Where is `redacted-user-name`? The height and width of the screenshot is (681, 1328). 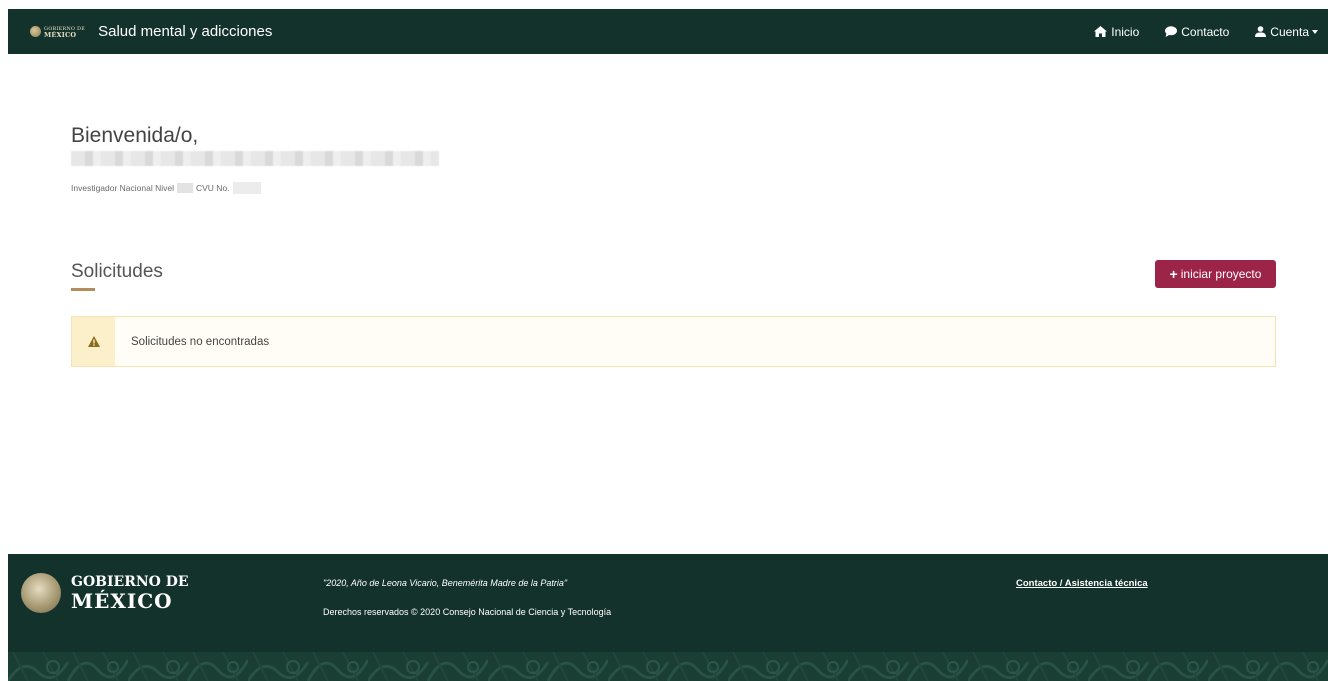
redacted-user-name is located at coordinates (255, 158).